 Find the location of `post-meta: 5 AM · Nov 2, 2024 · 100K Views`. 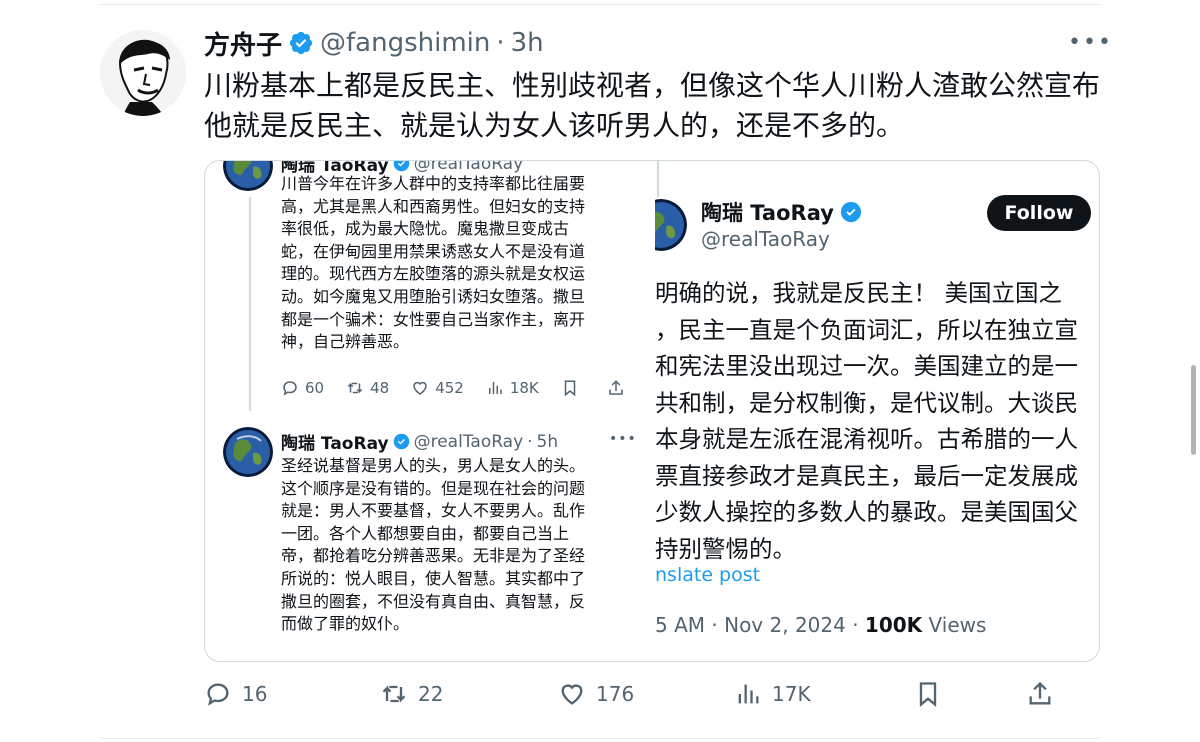

post-meta: 5 AM · Nov 2, 2024 · 100K Views is located at coordinates (820, 625).